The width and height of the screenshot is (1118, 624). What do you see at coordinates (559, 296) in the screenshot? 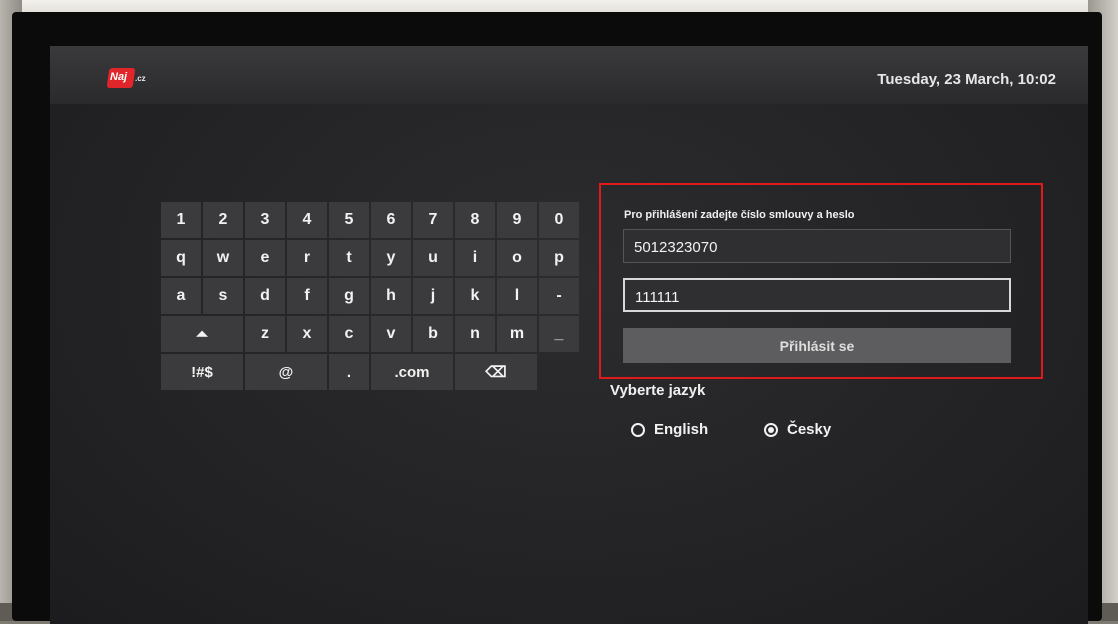
I see `key-dash: -` at bounding box center [559, 296].